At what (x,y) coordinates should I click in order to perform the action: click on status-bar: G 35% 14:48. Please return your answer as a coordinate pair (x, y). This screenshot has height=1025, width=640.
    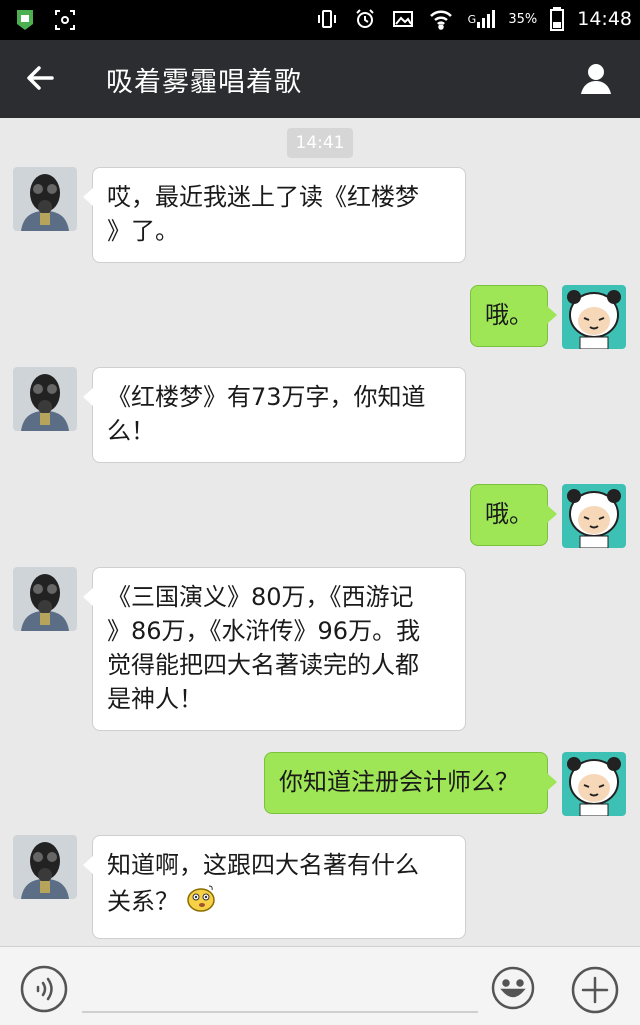
    Looking at the image, I should click on (320, 20).